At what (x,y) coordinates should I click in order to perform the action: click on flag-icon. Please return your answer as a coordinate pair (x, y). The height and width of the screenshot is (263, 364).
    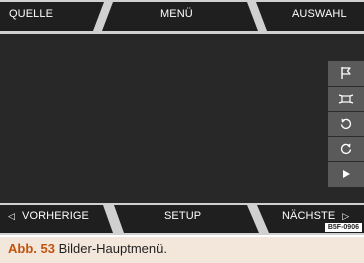
    Looking at the image, I should click on (346, 73).